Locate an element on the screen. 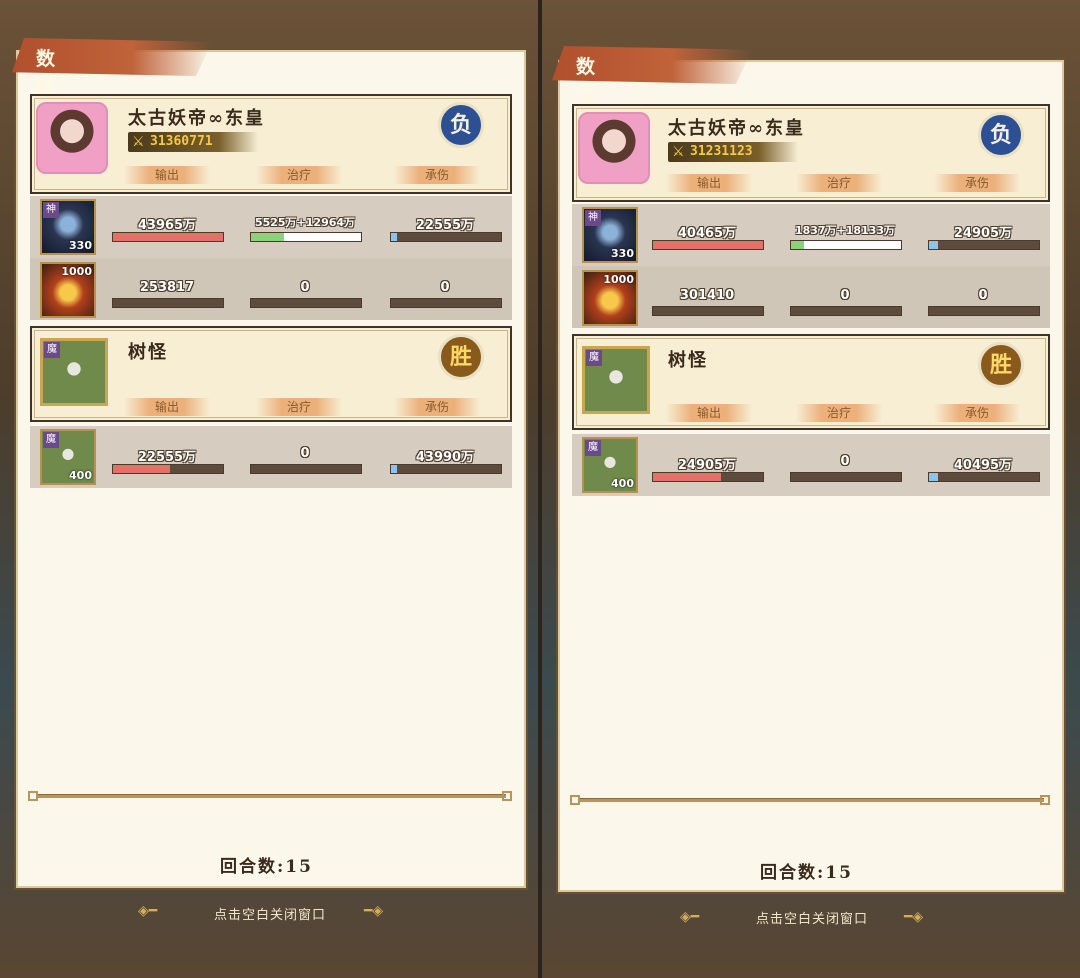 Image resolution: width=1080 pixels, height=978 pixels. power-value: 31231123 is located at coordinates (721, 151).